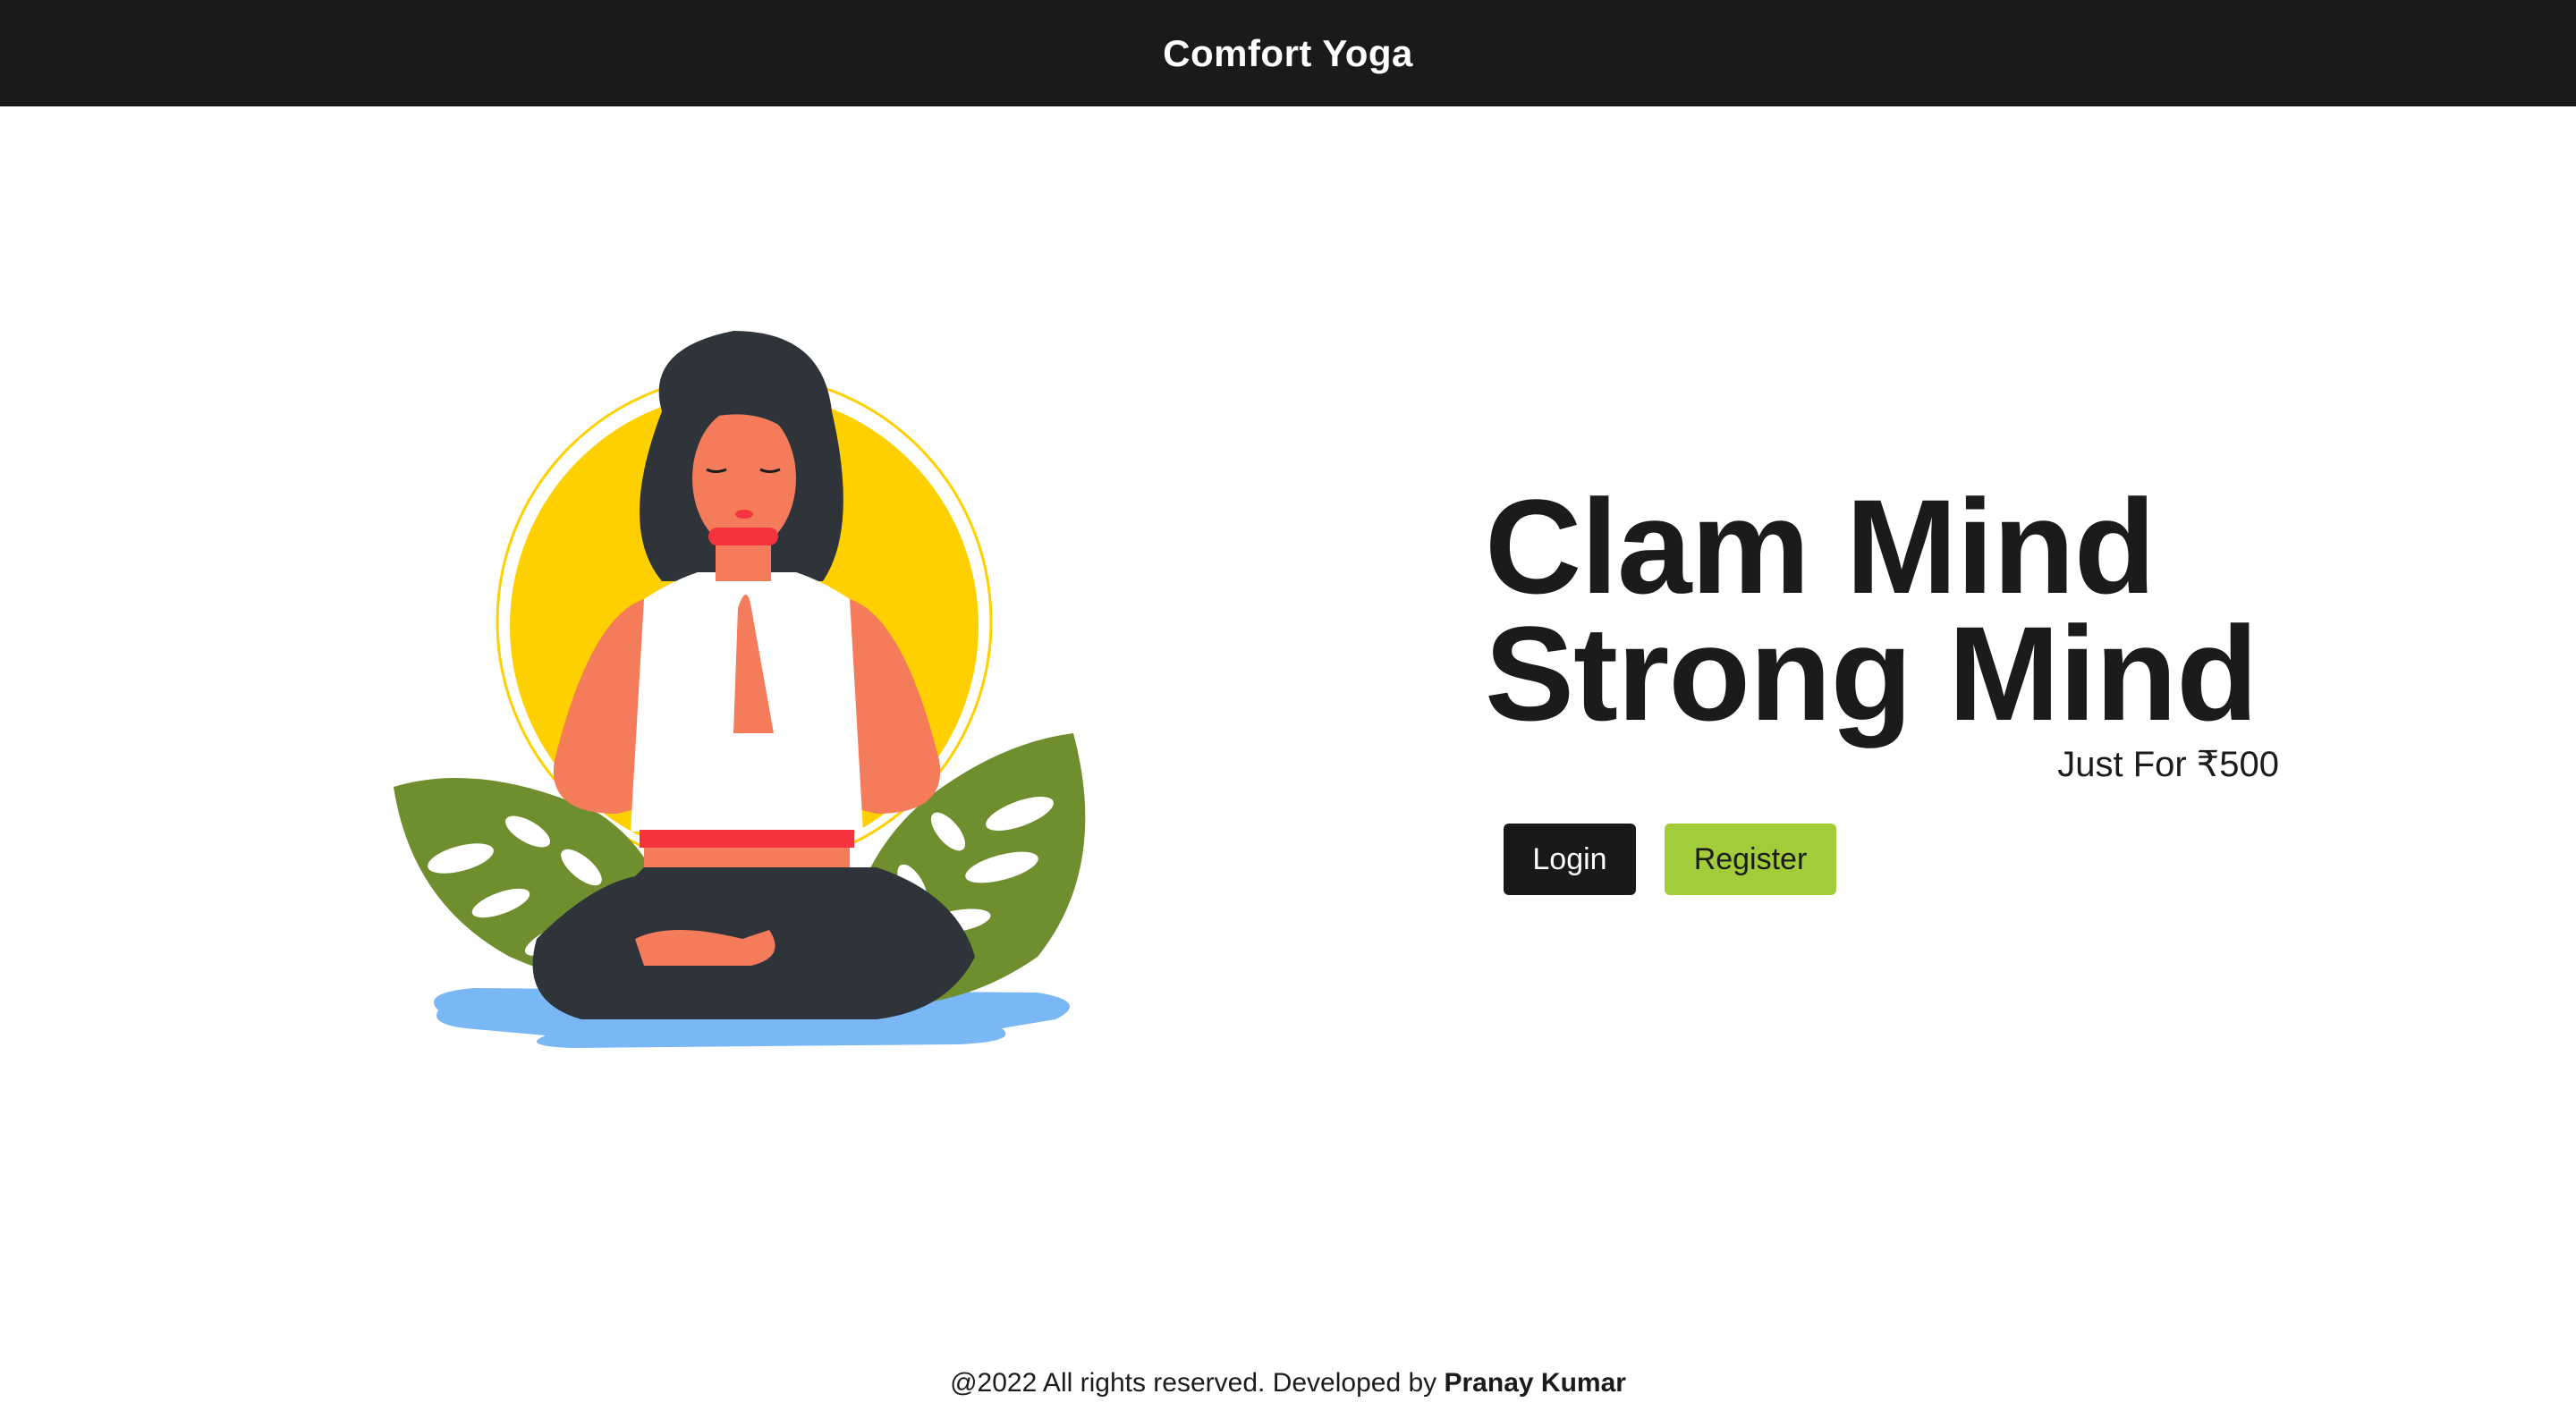 The height and width of the screenshot is (1411, 2576). I want to click on brand-title: Comfort Yoga, so click(1288, 54).